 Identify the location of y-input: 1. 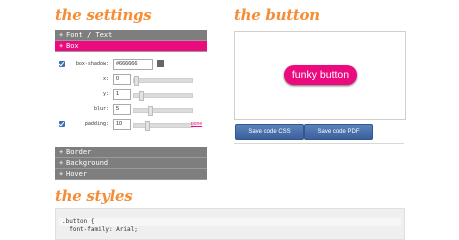
(122, 94).